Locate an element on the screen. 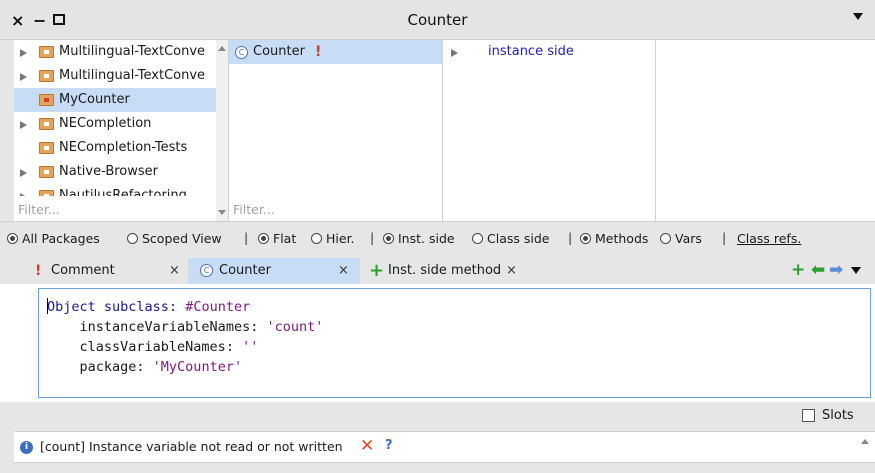 The height and width of the screenshot is (473, 875). package-item-partial: NautilusRefactoring is located at coordinates (121, 190).